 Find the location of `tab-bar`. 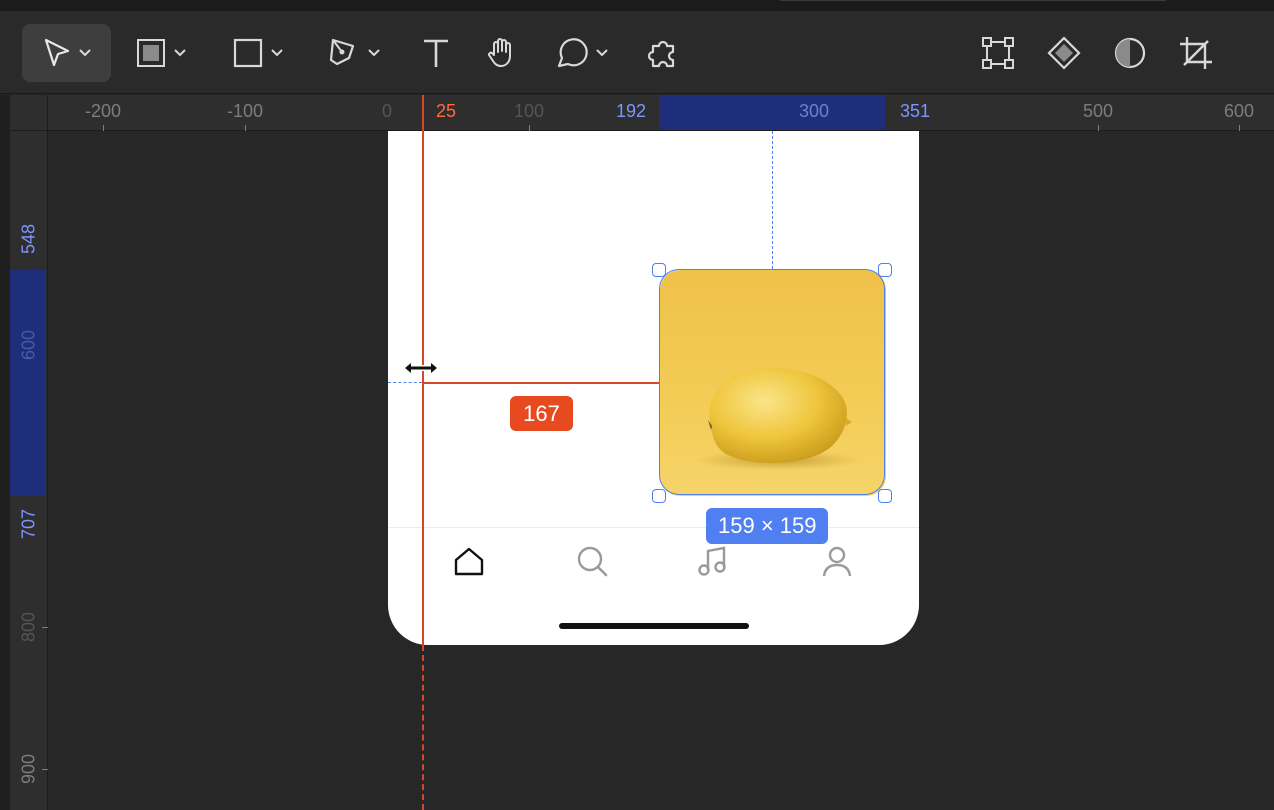

tab-bar is located at coordinates (653, 586).